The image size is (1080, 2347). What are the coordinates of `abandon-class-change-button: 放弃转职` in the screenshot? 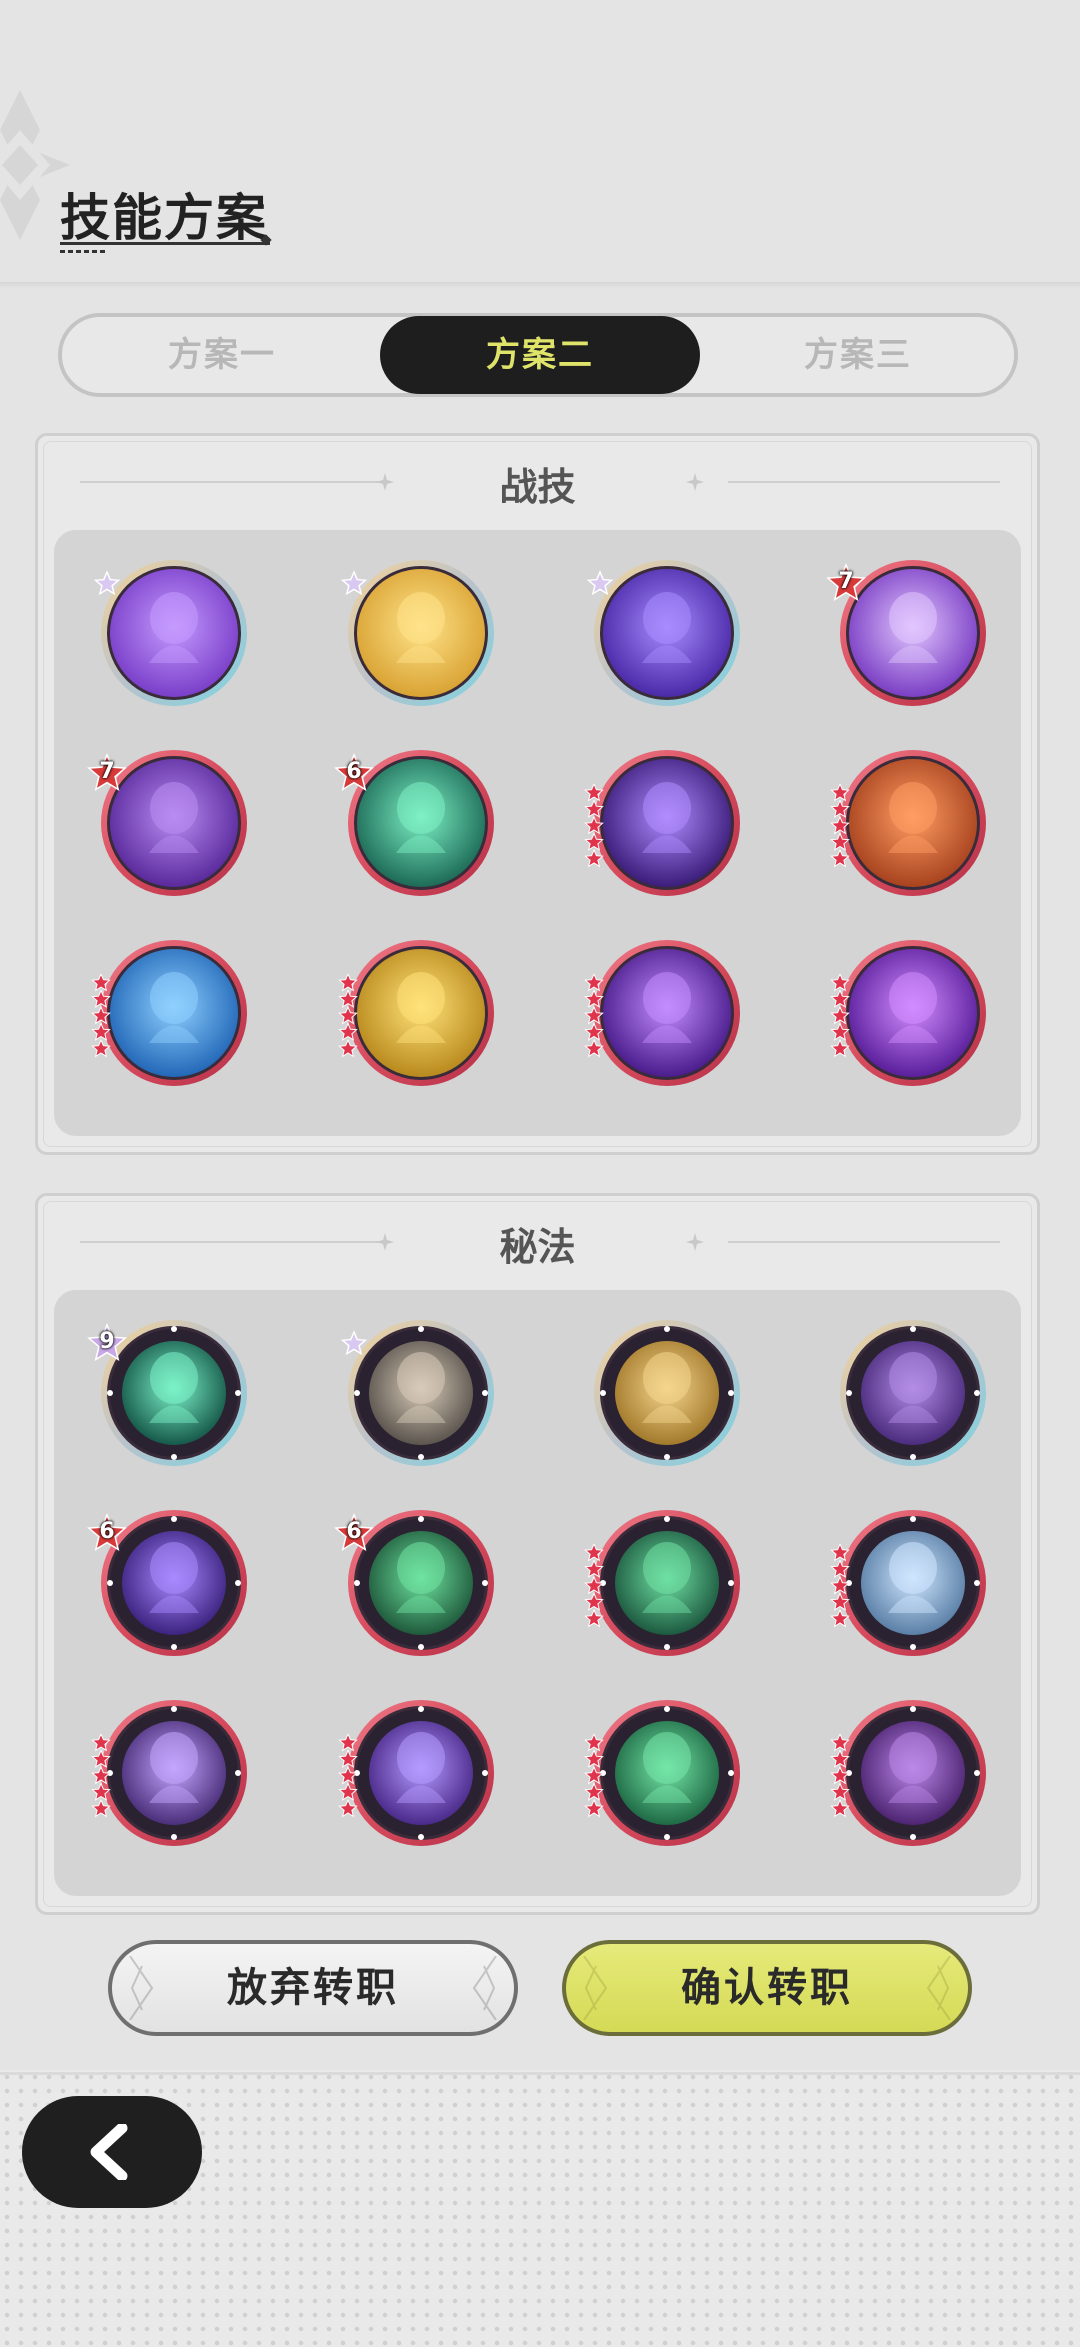 It's located at (313, 1988).